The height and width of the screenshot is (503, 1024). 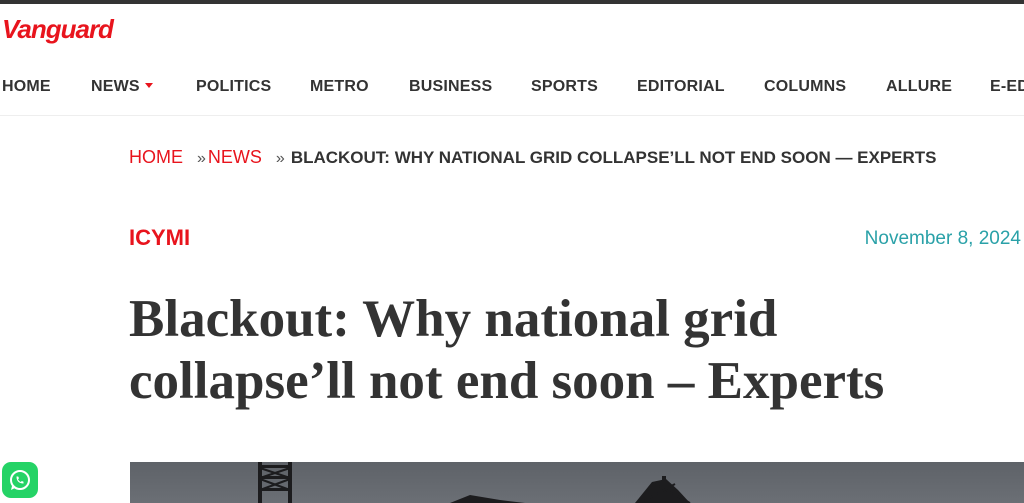 What do you see at coordinates (919, 87) in the screenshot?
I see `nav-item-allure: ALLURE` at bounding box center [919, 87].